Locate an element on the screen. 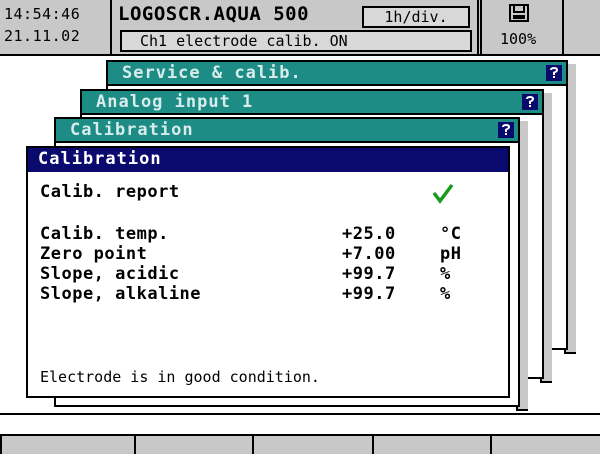 Image resolution: width=600 pixels, height=454 pixels. report-title: Calib. report is located at coordinates (110, 192).